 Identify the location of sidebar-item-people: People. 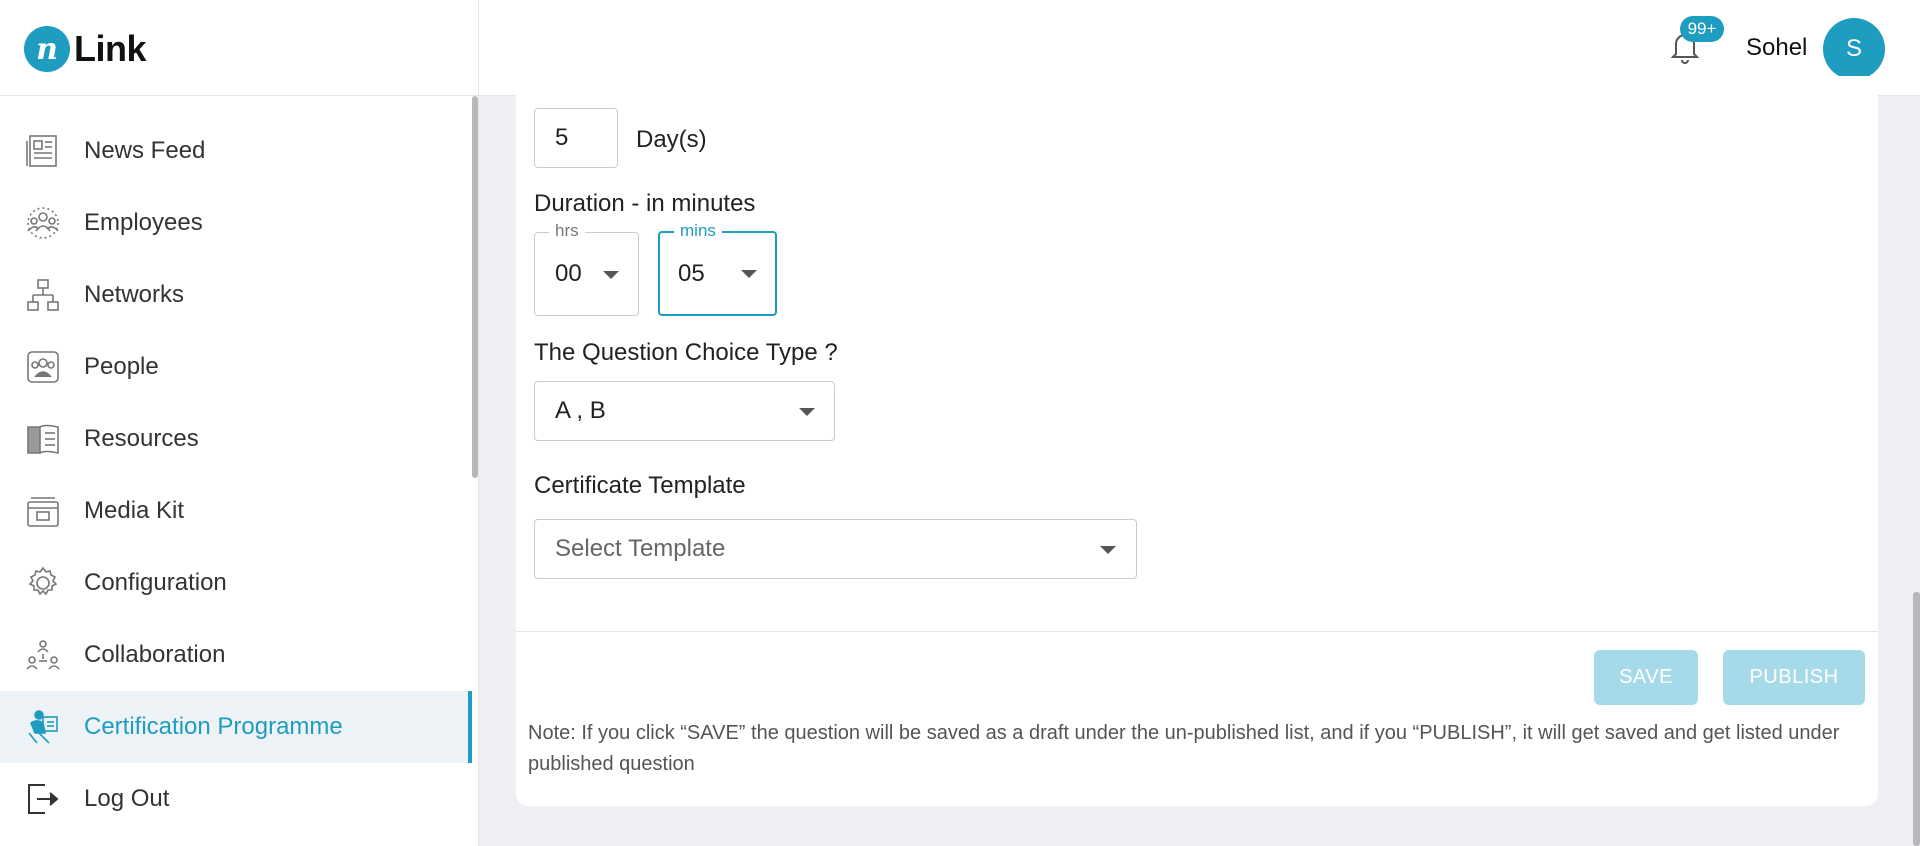
(236, 367).